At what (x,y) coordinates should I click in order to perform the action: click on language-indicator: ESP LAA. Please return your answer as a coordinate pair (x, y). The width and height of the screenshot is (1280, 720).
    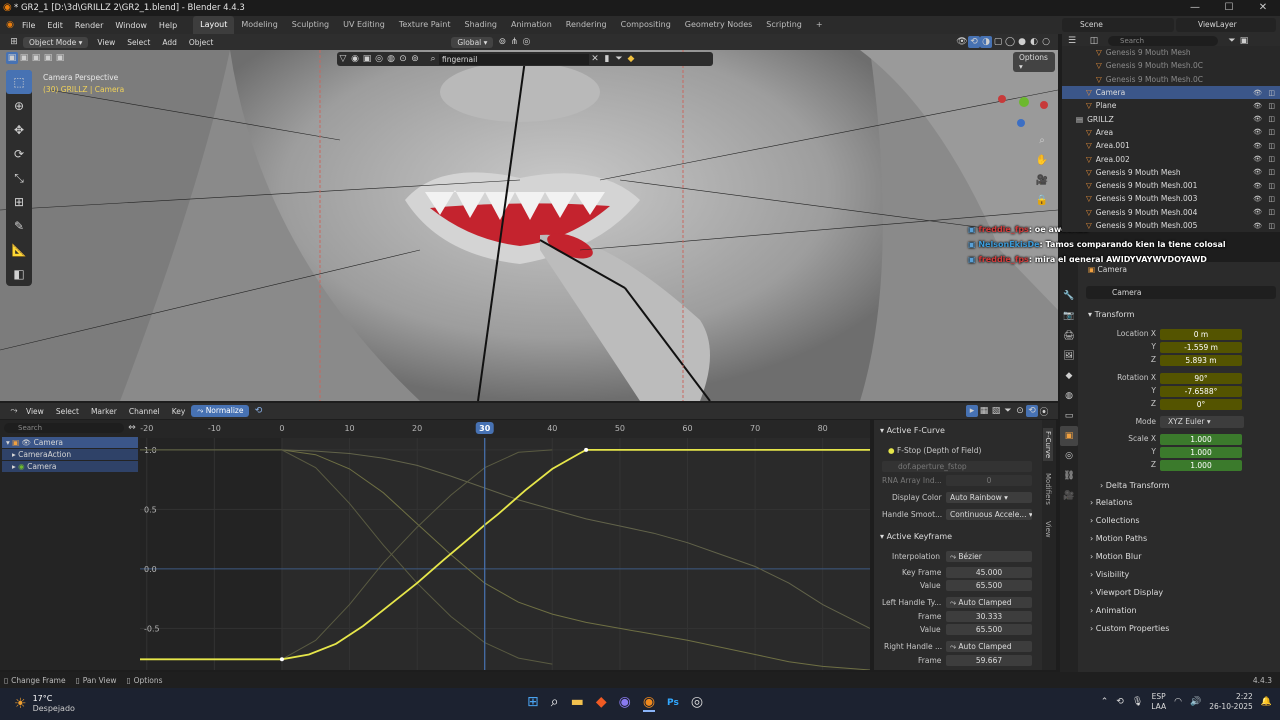
    Looking at the image, I should click on (1158, 702).